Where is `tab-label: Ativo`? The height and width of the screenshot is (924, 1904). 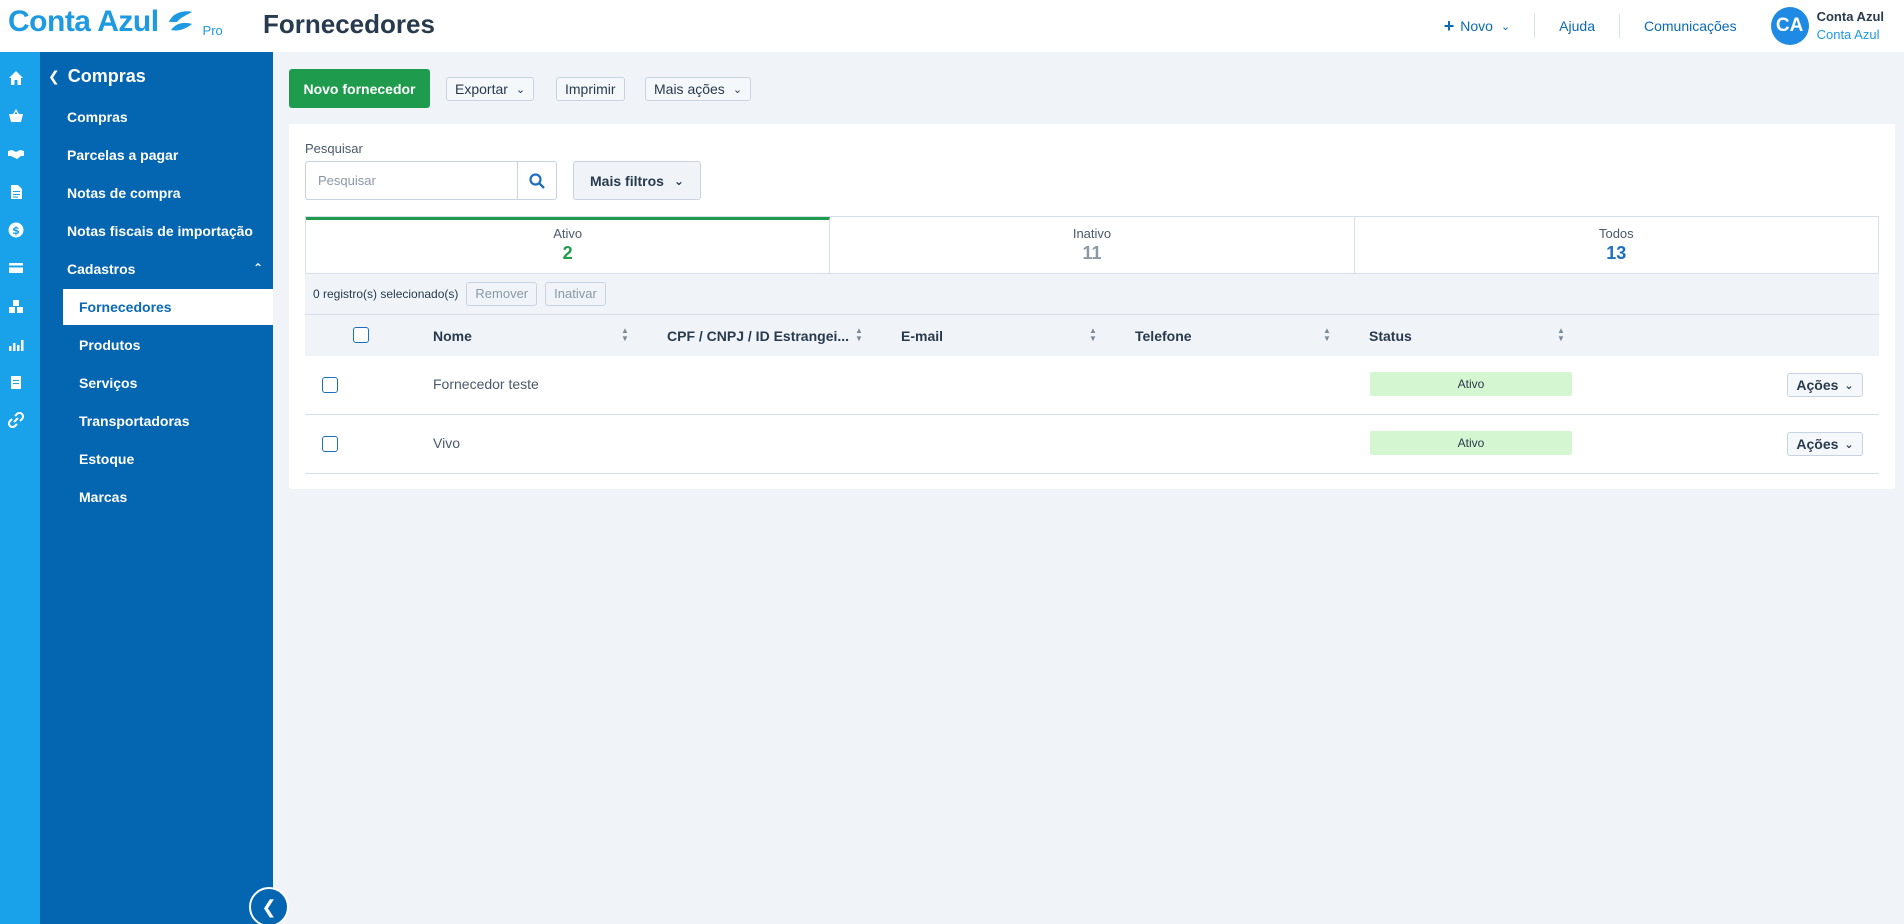
tab-label: Ativo is located at coordinates (568, 233).